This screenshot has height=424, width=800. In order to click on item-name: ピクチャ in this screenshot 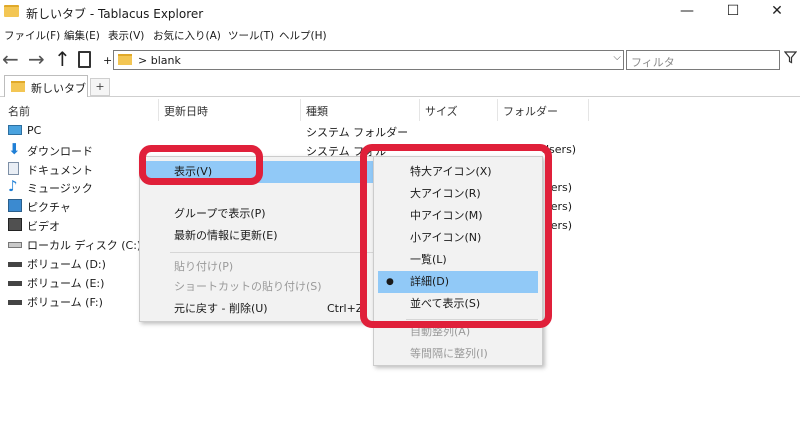, I will do `click(49, 207)`.